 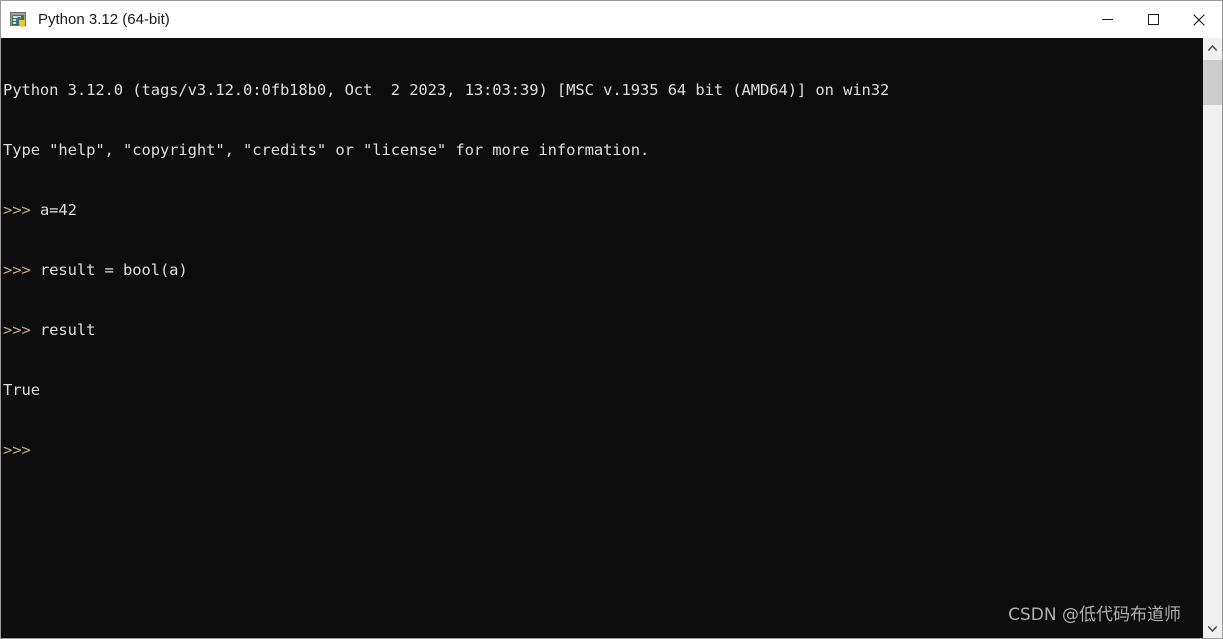 I want to click on close-icon, so click(x=1199, y=19).